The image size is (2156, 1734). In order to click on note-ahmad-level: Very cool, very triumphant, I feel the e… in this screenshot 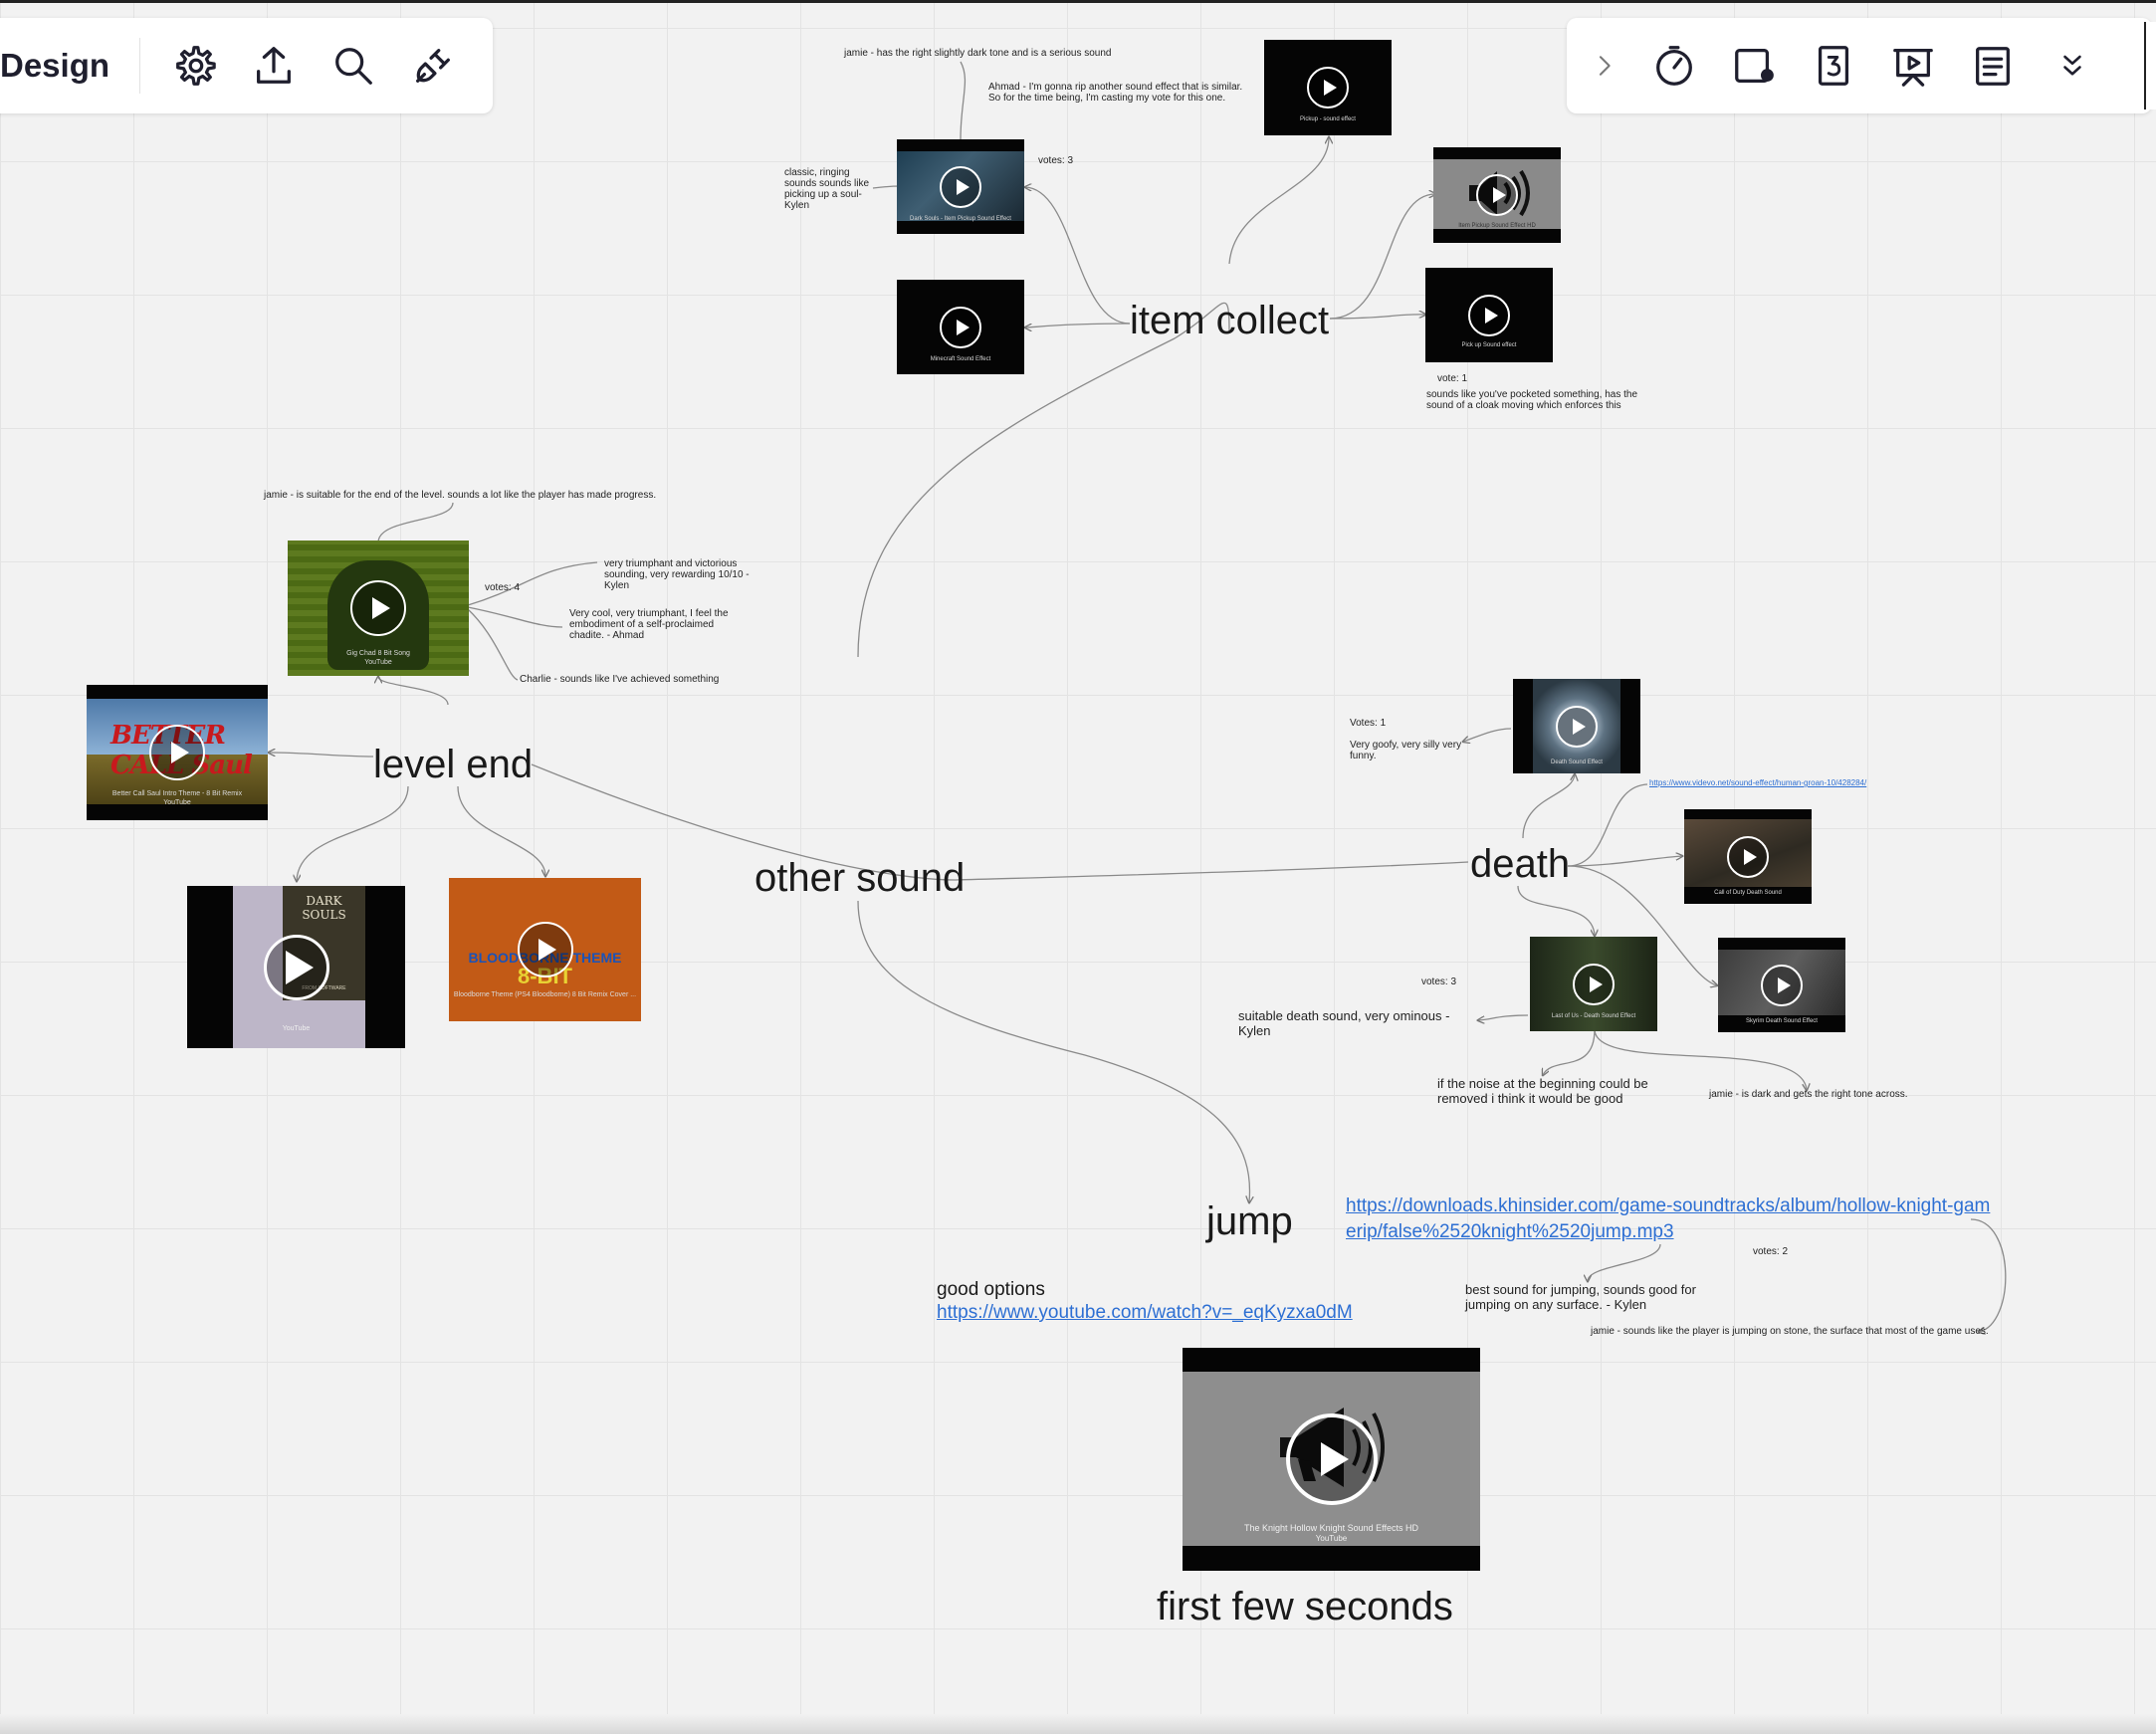, I will do `click(649, 624)`.